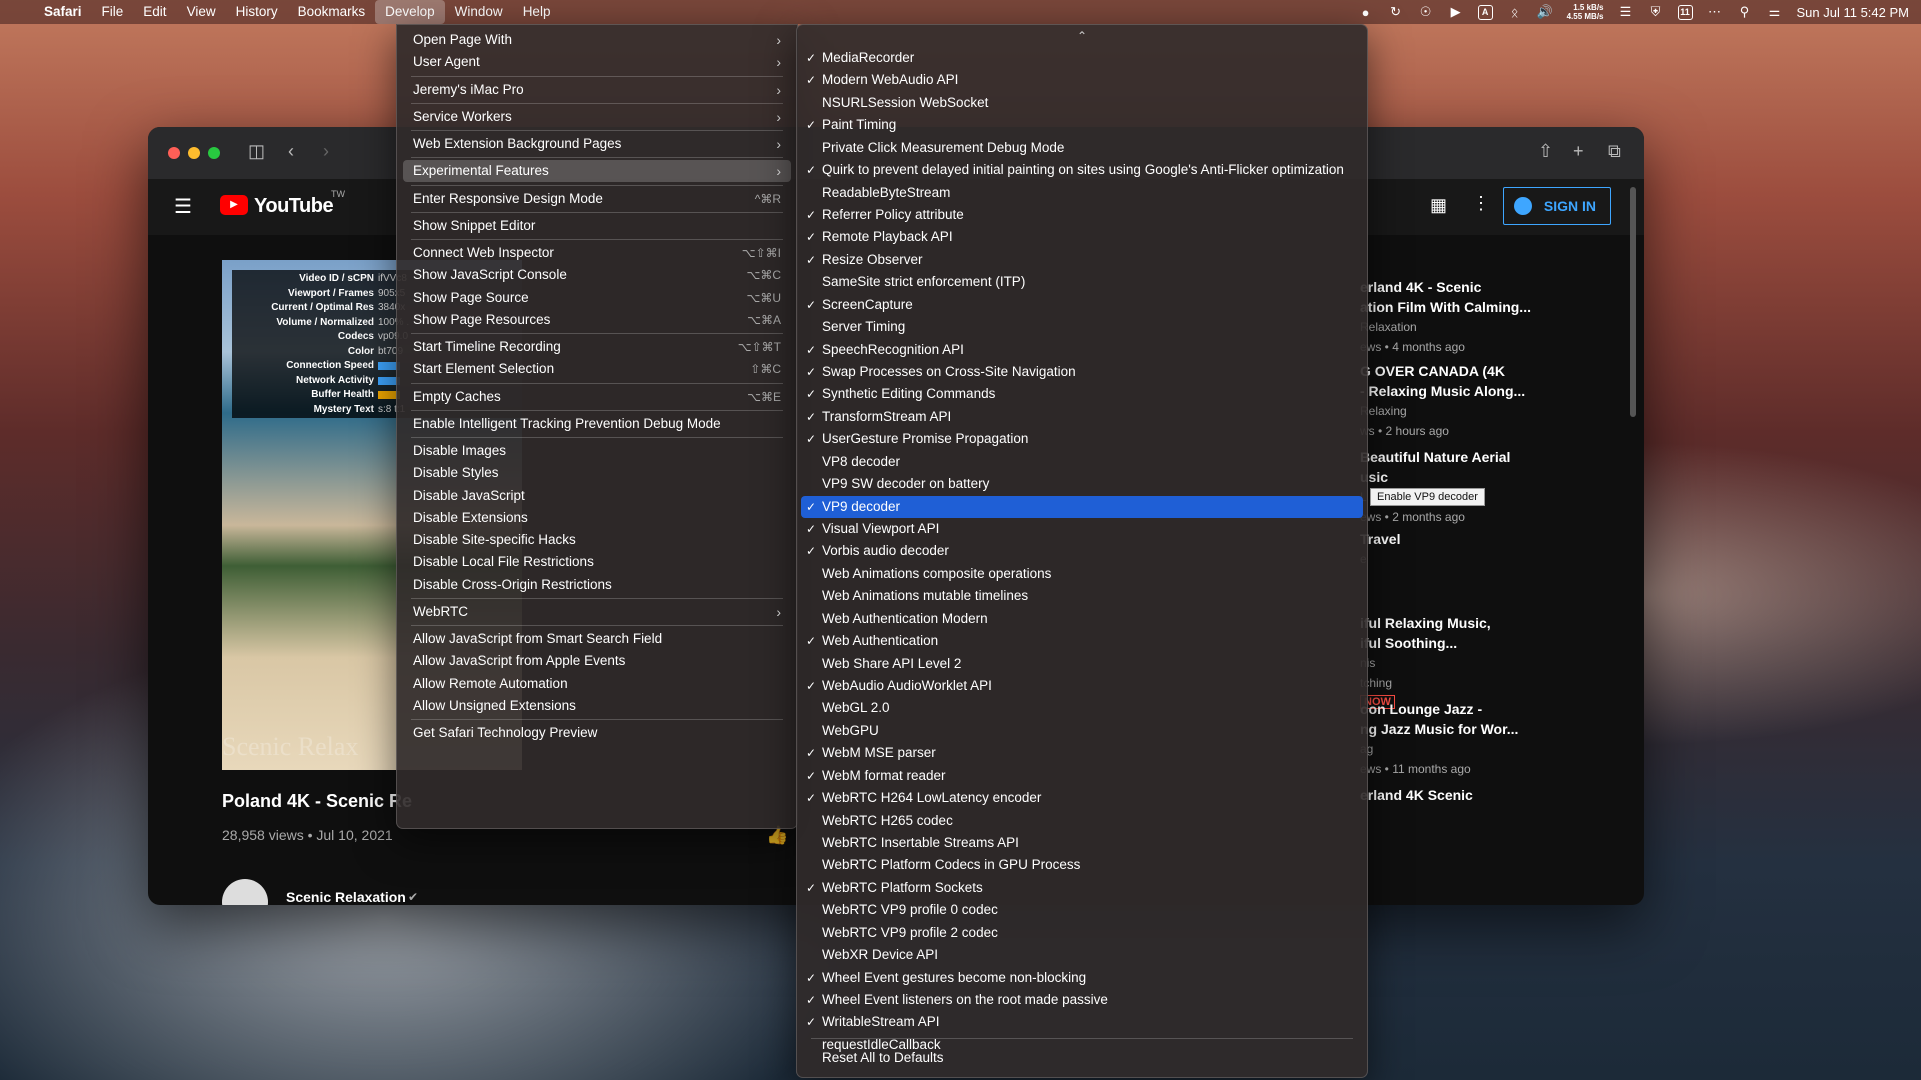  Describe the element at coordinates (1082, 731) in the screenshot. I see `feature-item-webgpu: WebGPU` at that location.